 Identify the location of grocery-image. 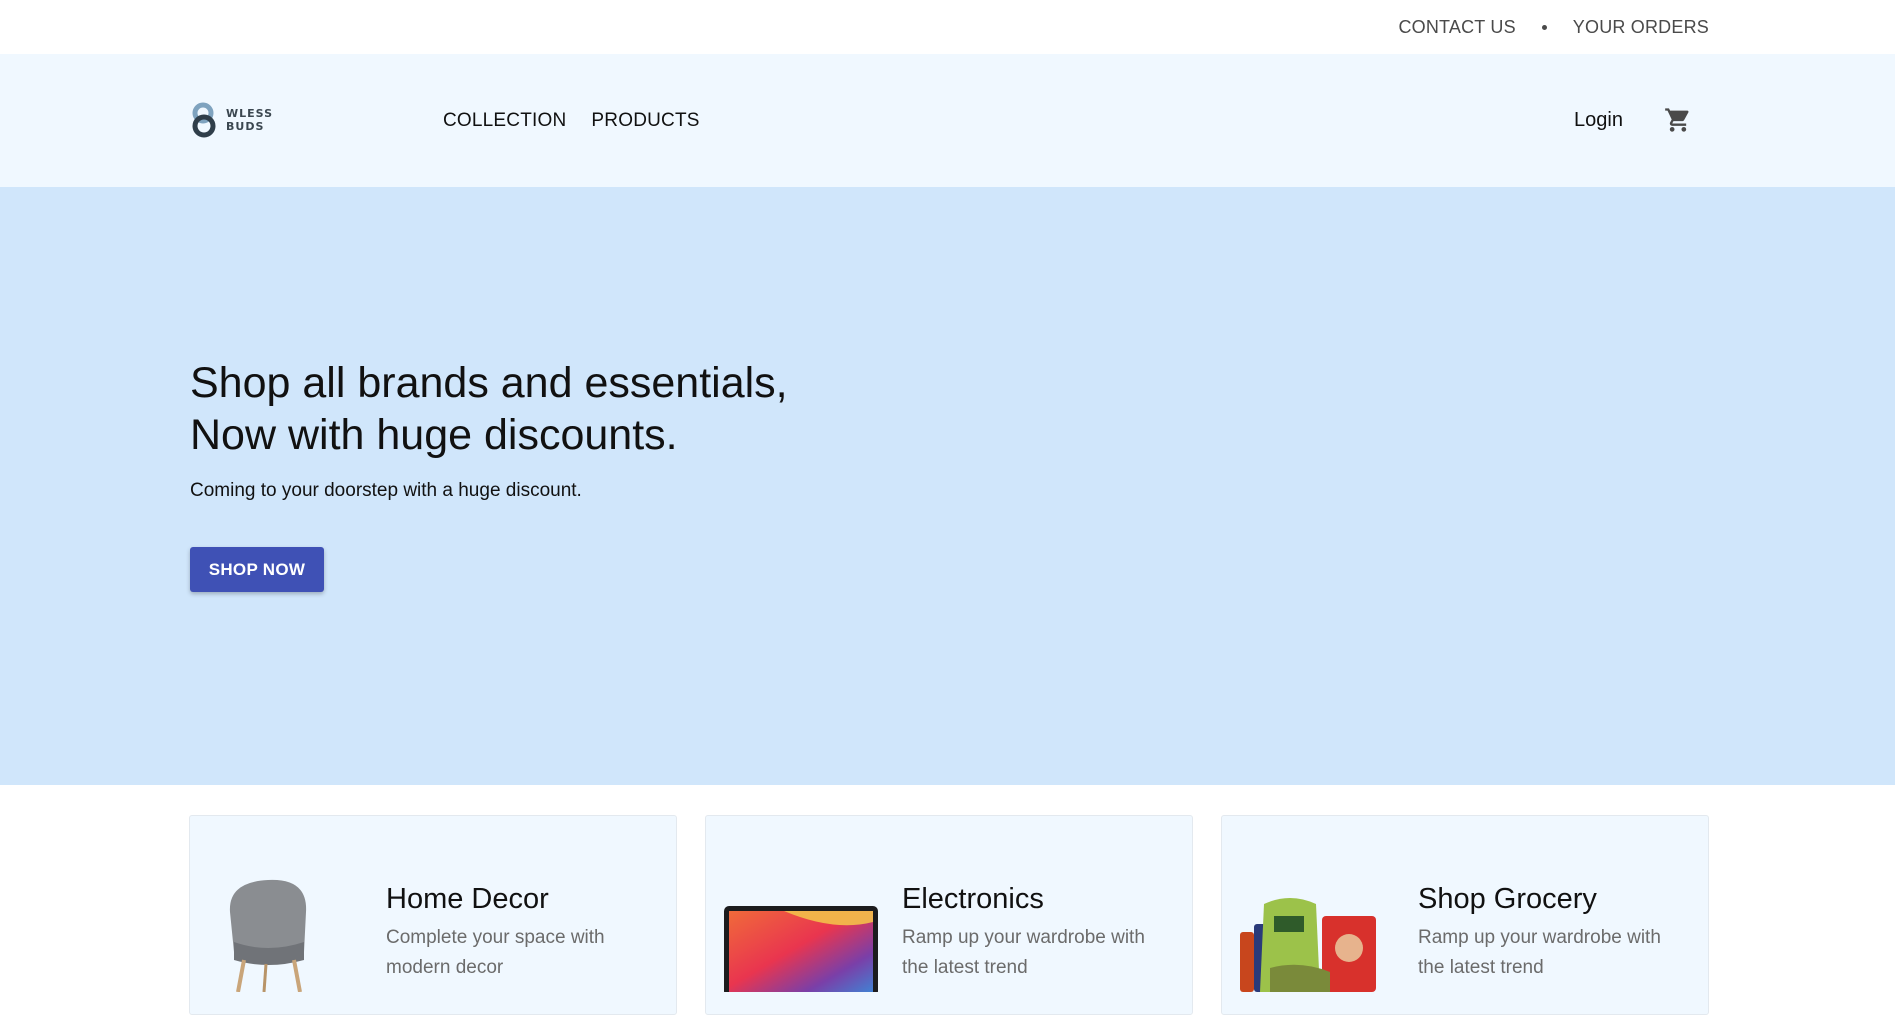
(1308, 945).